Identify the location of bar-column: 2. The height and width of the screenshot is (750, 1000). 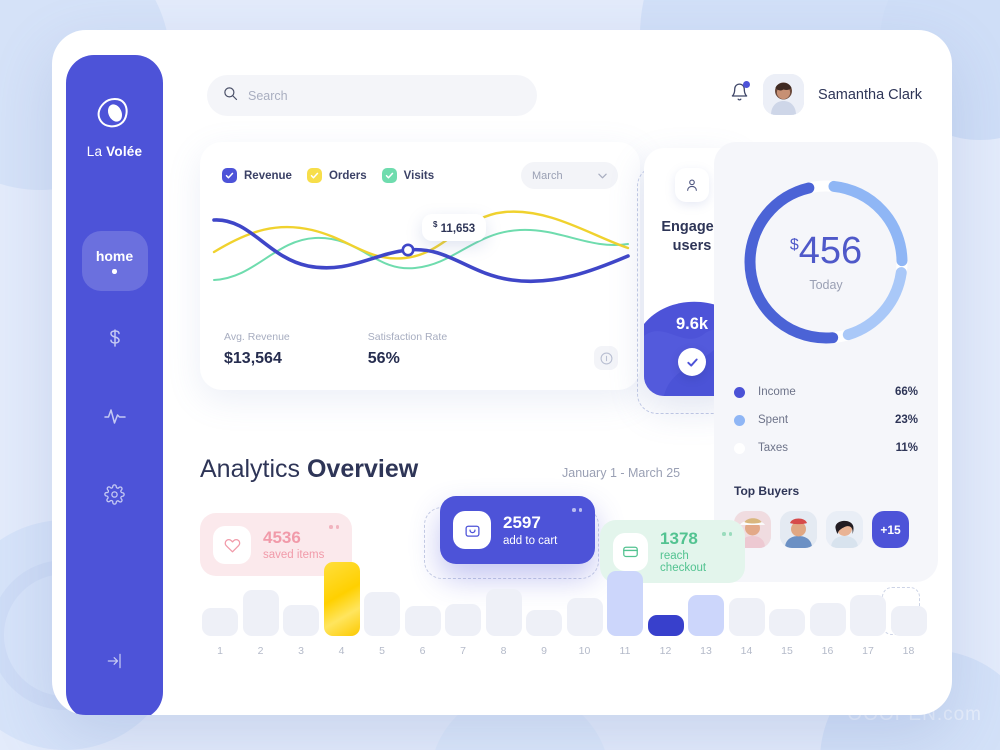
(260, 623).